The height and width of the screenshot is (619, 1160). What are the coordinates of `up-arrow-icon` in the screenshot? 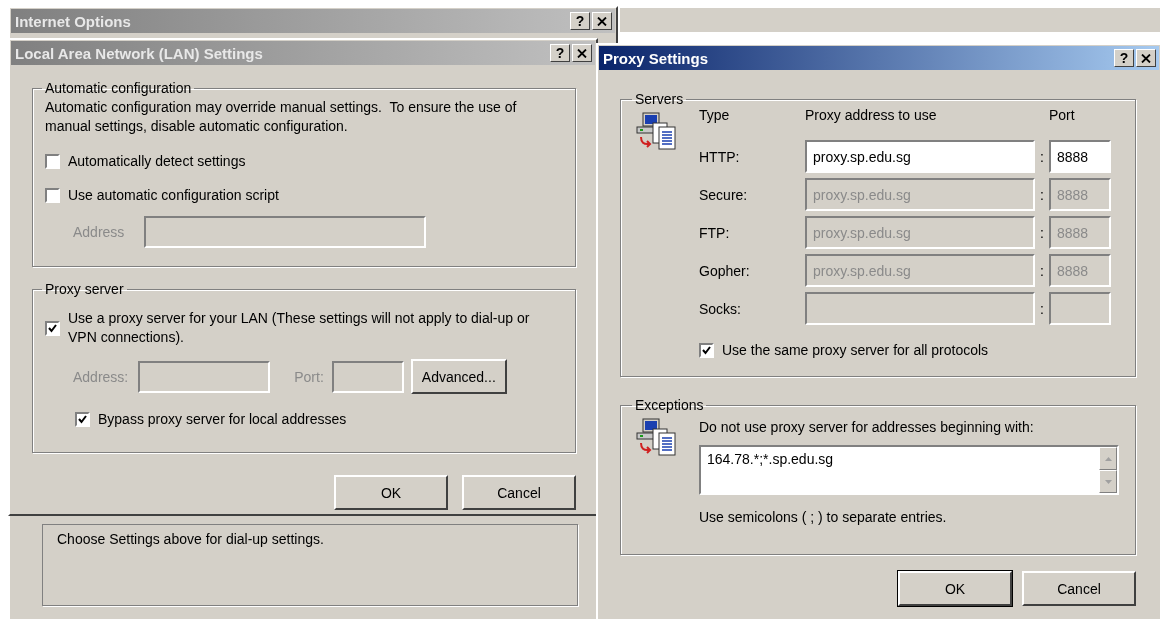 It's located at (1108, 458).